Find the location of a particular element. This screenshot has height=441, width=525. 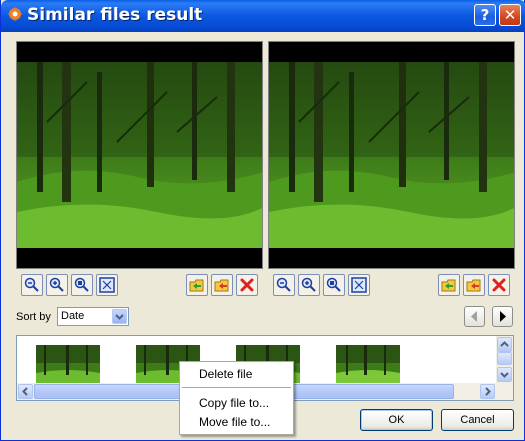

left-fit-window-button is located at coordinates (107, 285).